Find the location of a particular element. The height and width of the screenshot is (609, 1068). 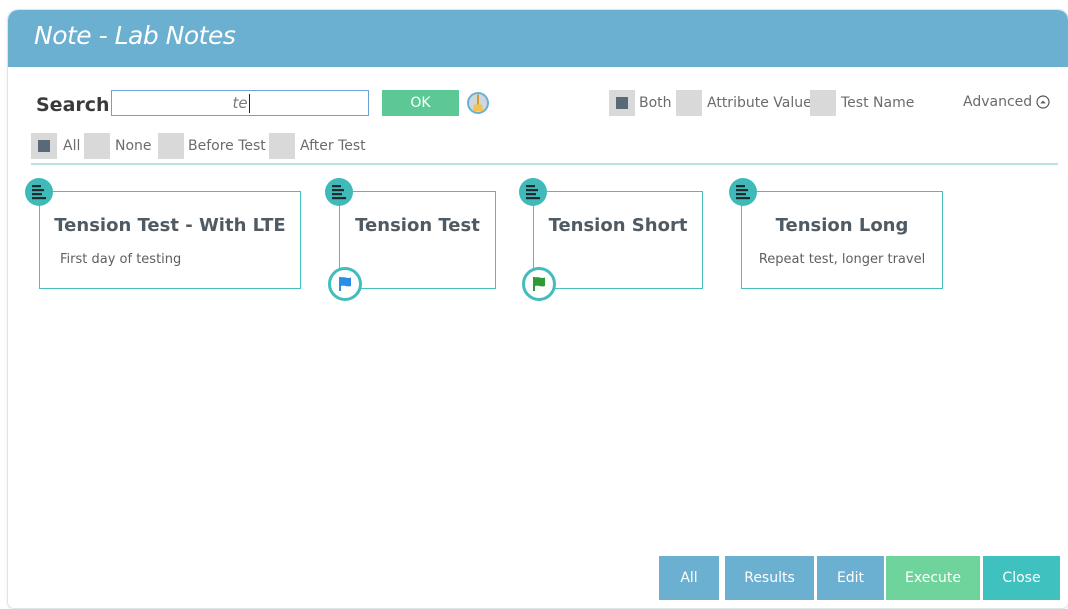

note-card-title: Tension Short is located at coordinates (618, 225).